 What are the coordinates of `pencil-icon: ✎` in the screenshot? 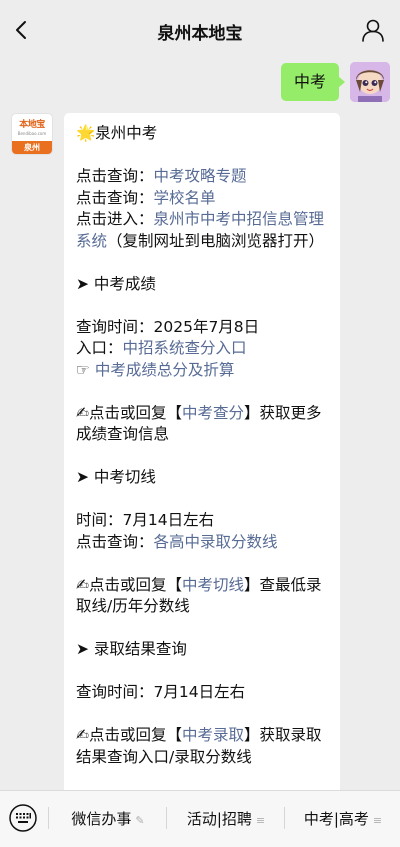 It's located at (140, 820).